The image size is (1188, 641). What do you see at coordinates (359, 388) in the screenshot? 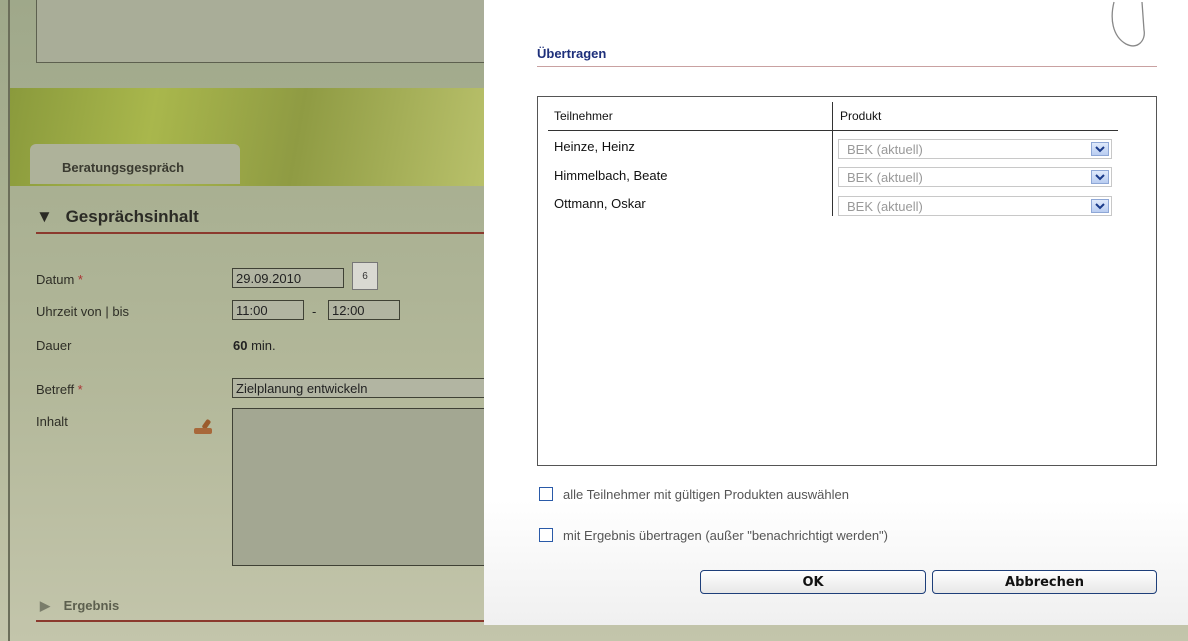
I see `betreff-input: Zielplanung entwickeln` at bounding box center [359, 388].